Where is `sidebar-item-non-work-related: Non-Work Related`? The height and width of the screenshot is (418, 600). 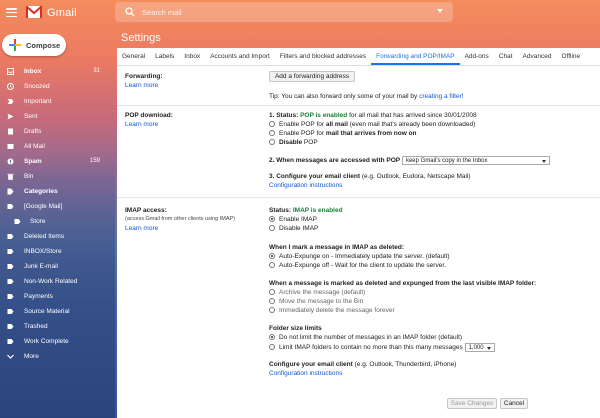 sidebar-item-non-work-related: Non-Work Related is located at coordinates (57, 281).